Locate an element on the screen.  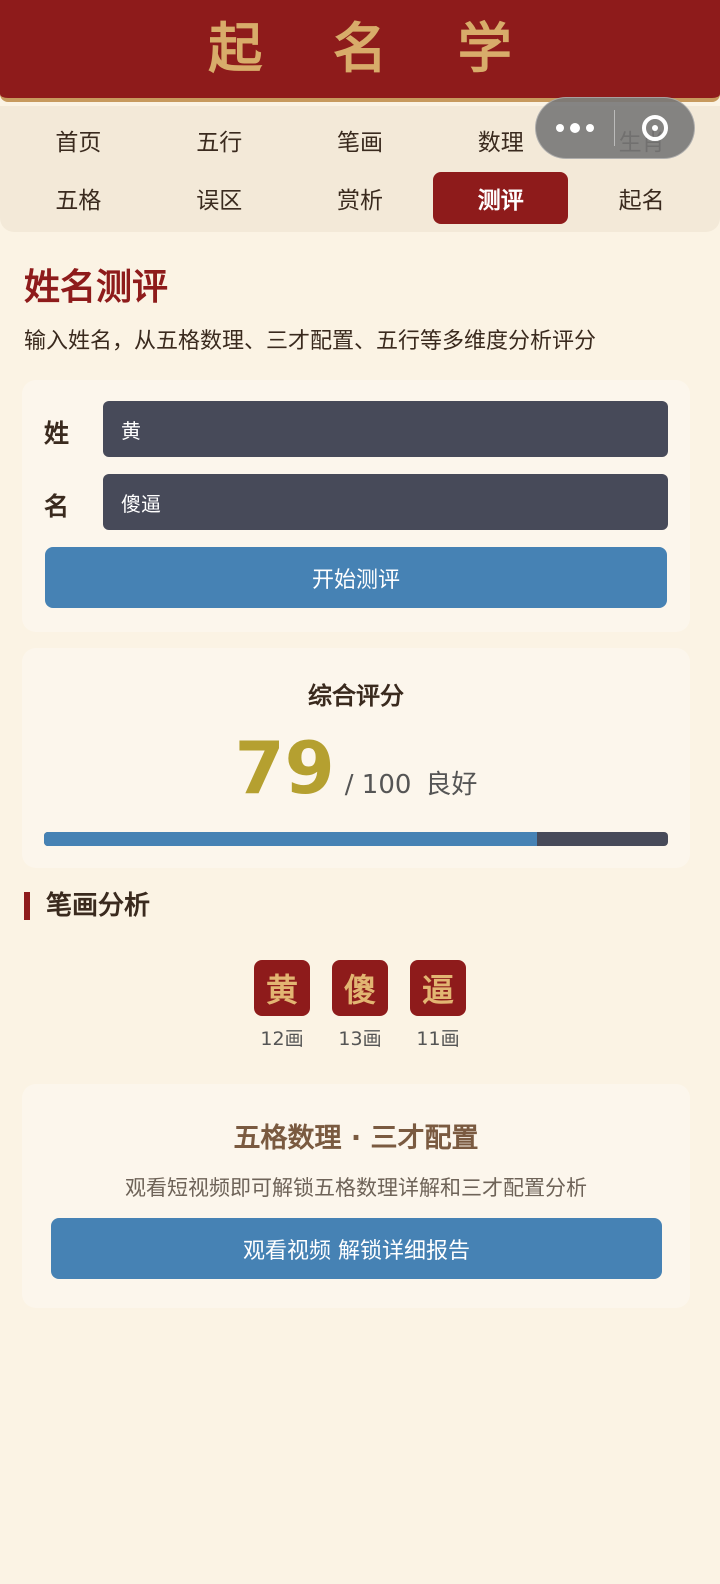
page-subtitle: 输入姓名，从五格数理、三才配置、五行等多维度分析评分 is located at coordinates (310, 341).